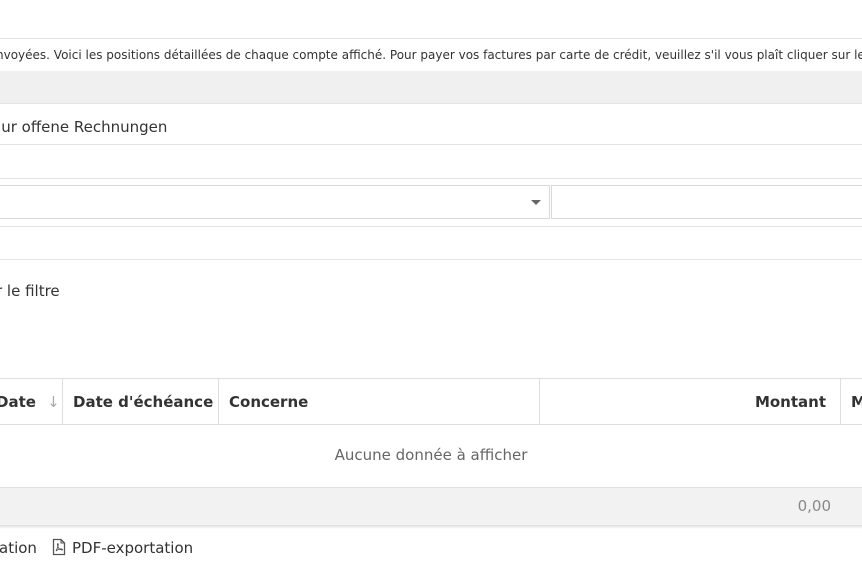  Describe the element at coordinates (18, 548) in the screenshot. I see `export-other-link: ation` at that location.